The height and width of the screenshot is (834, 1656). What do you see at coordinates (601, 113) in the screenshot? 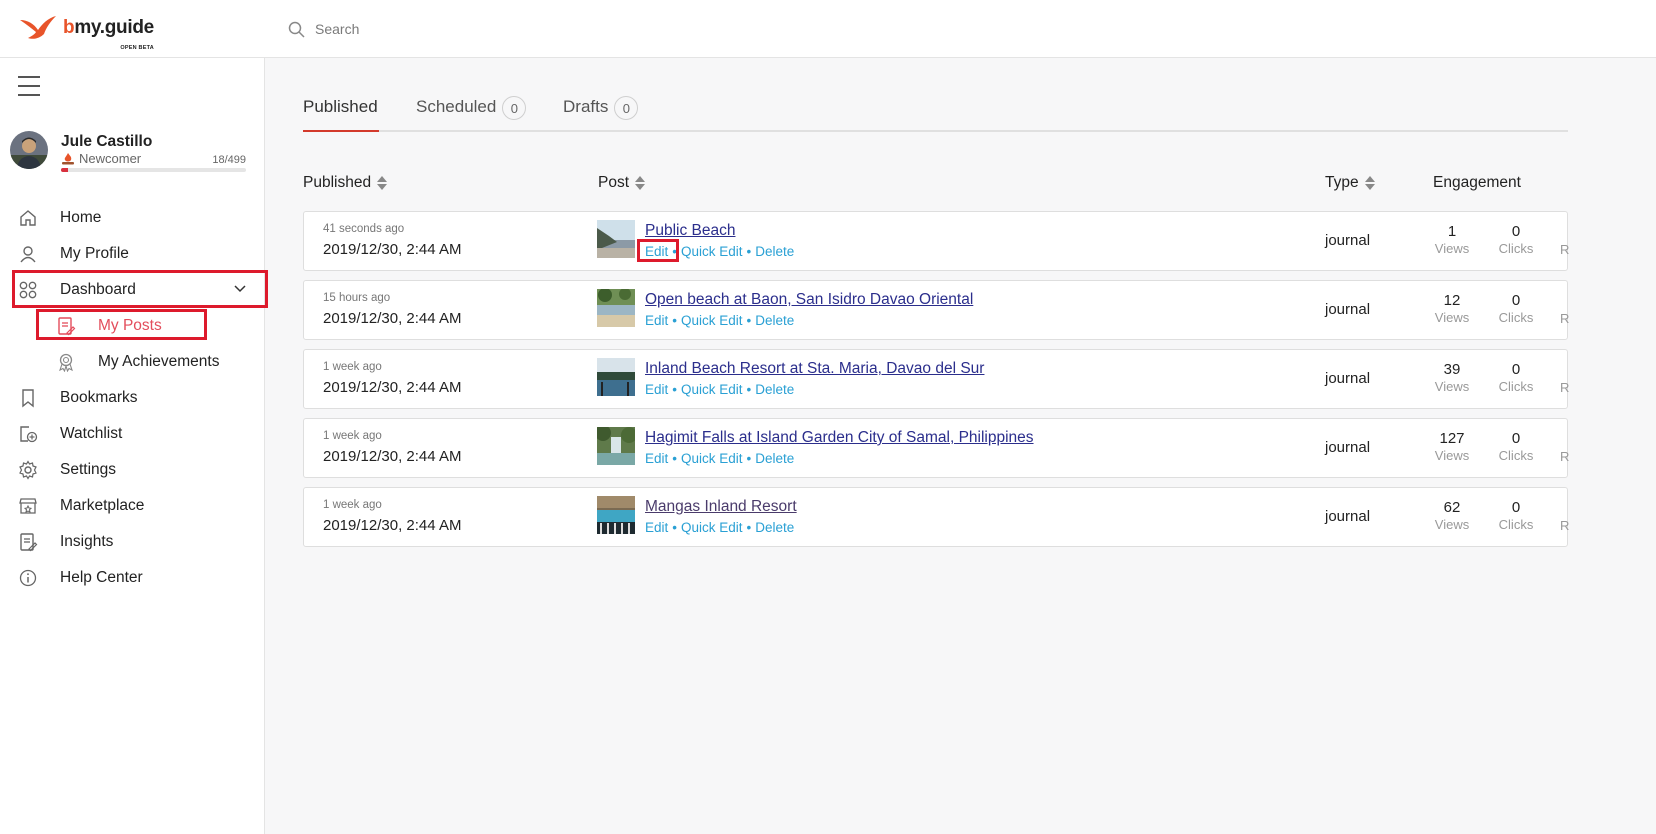
I see `tab-drafts: Drafts 0` at bounding box center [601, 113].